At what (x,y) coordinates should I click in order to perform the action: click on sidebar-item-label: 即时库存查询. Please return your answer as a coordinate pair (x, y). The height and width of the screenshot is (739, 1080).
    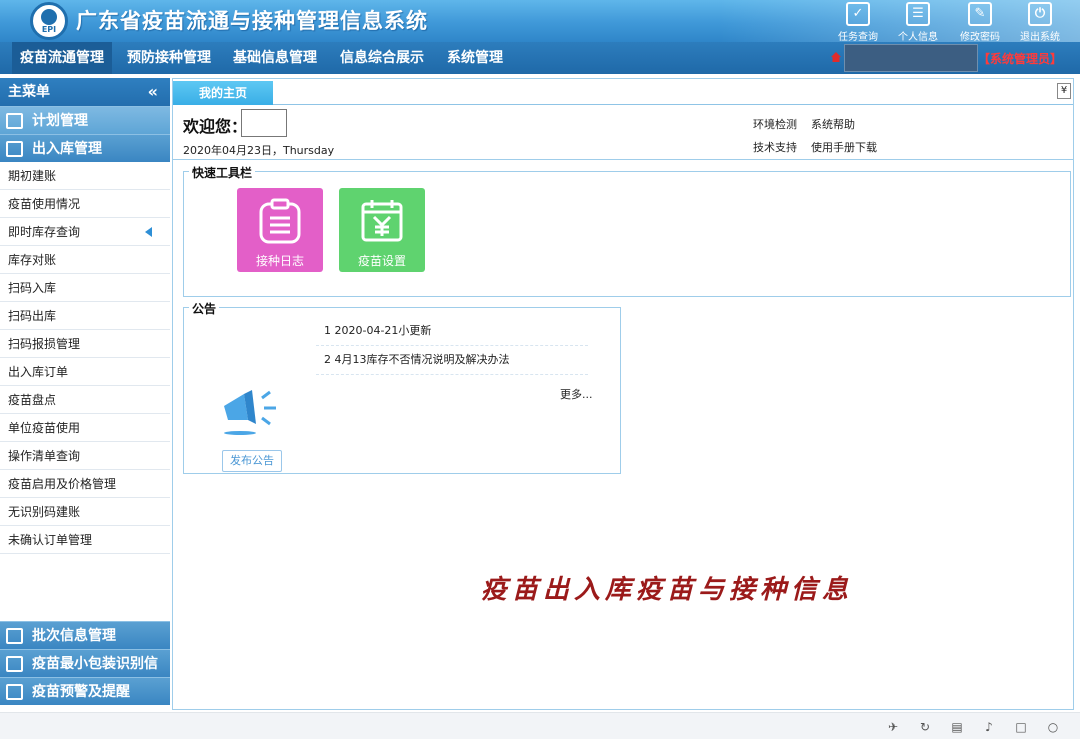
    Looking at the image, I should click on (44, 232).